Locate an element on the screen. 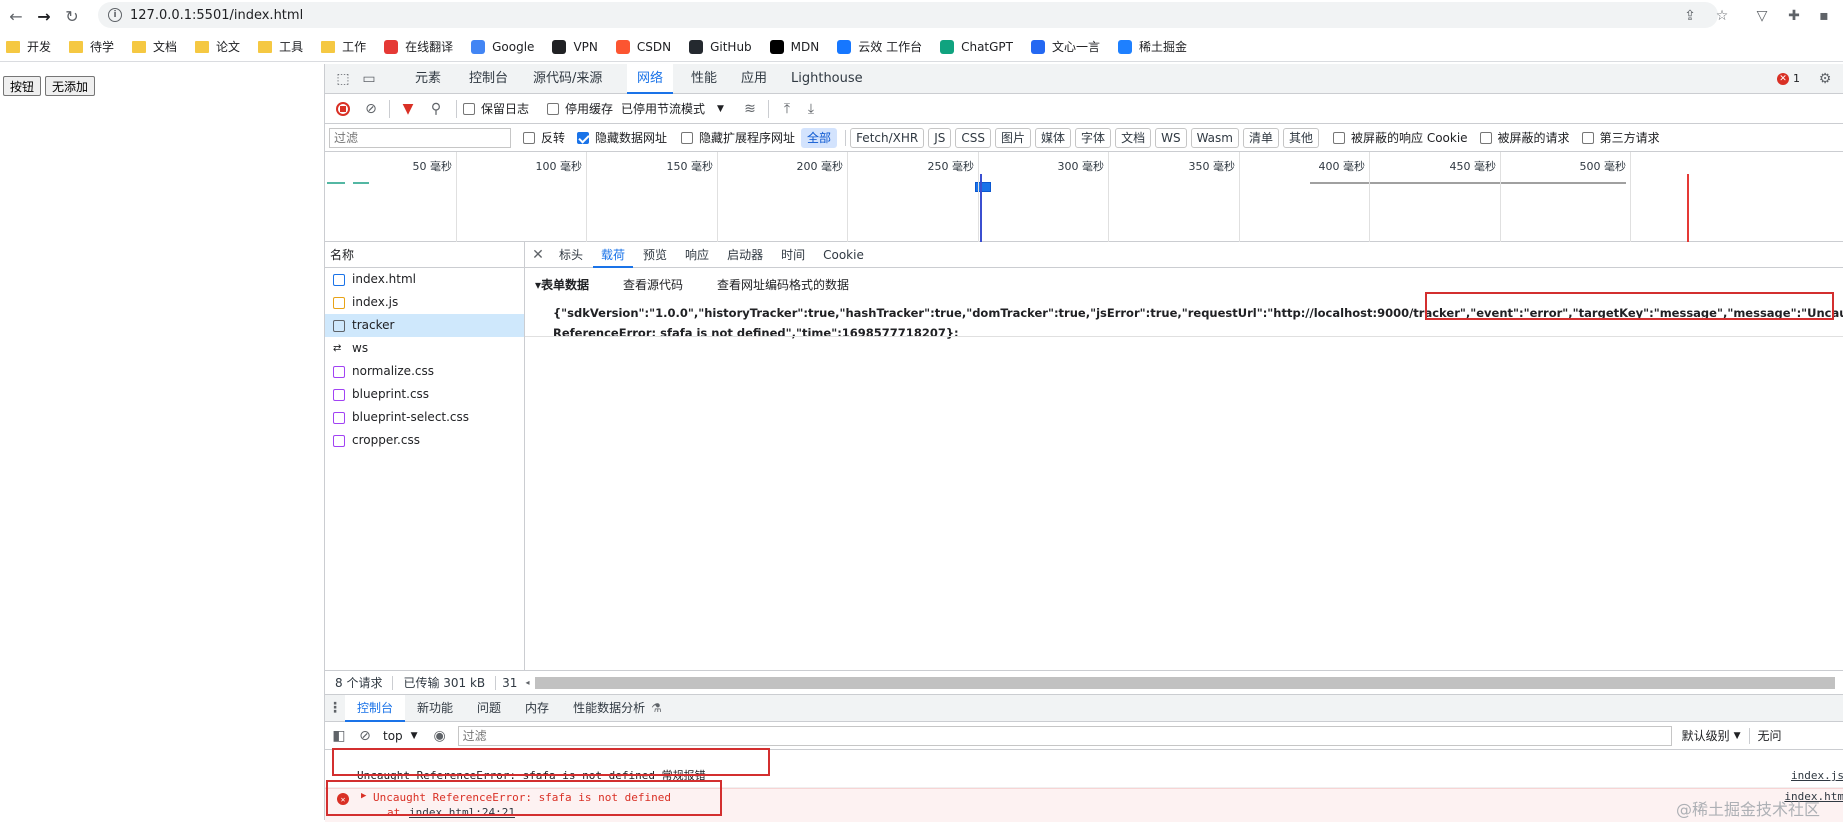 The height and width of the screenshot is (822, 1843). bookmark-item: 文心一言 is located at coordinates (1065, 46).